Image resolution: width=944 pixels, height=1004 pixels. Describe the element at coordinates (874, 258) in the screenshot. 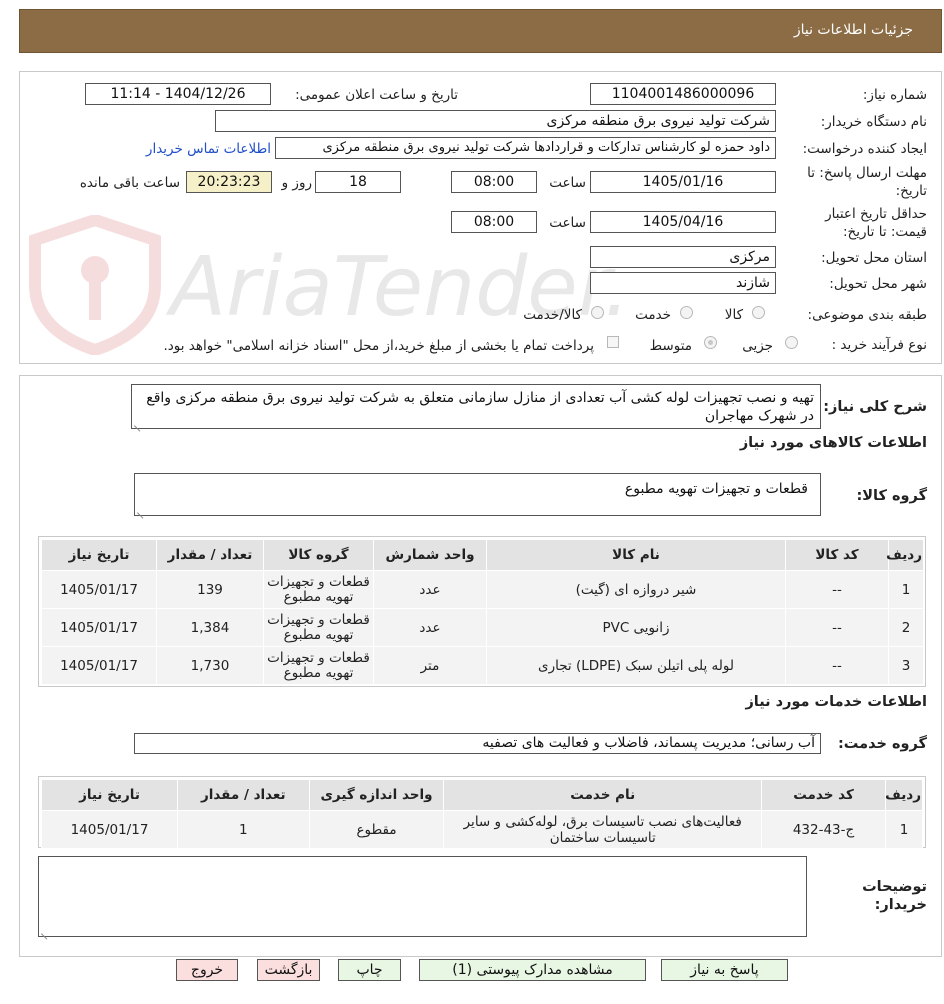

I see `province-label: استان محل تحویل:` at that location.